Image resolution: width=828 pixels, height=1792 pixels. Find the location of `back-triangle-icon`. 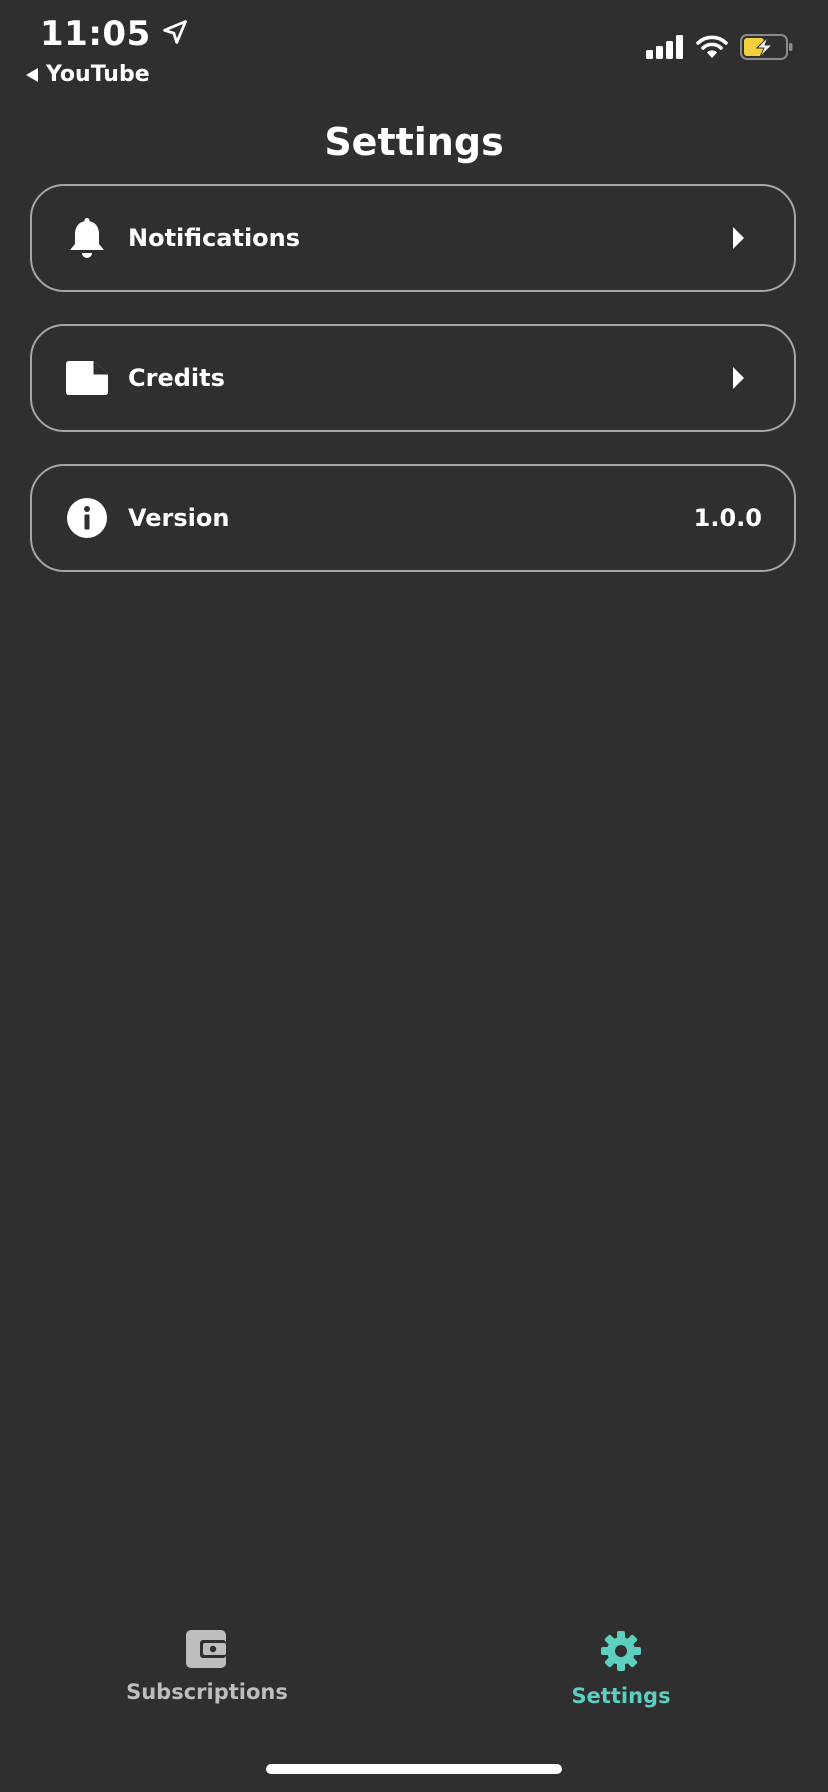

back-triangle-icon is located at coordinates (32, 74).